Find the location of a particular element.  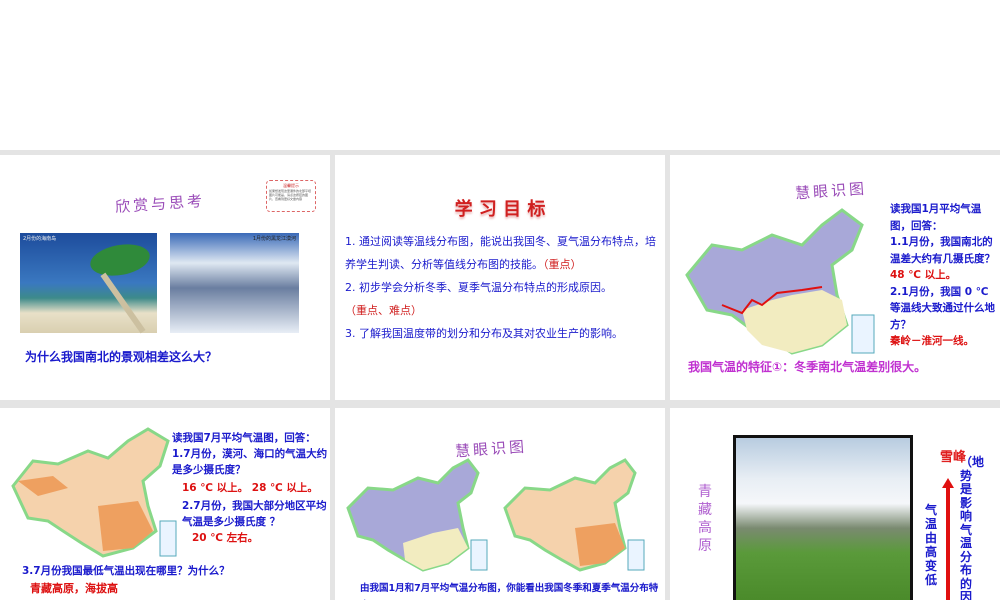

question-intro: 读我国1月平均气温图，回答： is located at coordinates (936, 217).